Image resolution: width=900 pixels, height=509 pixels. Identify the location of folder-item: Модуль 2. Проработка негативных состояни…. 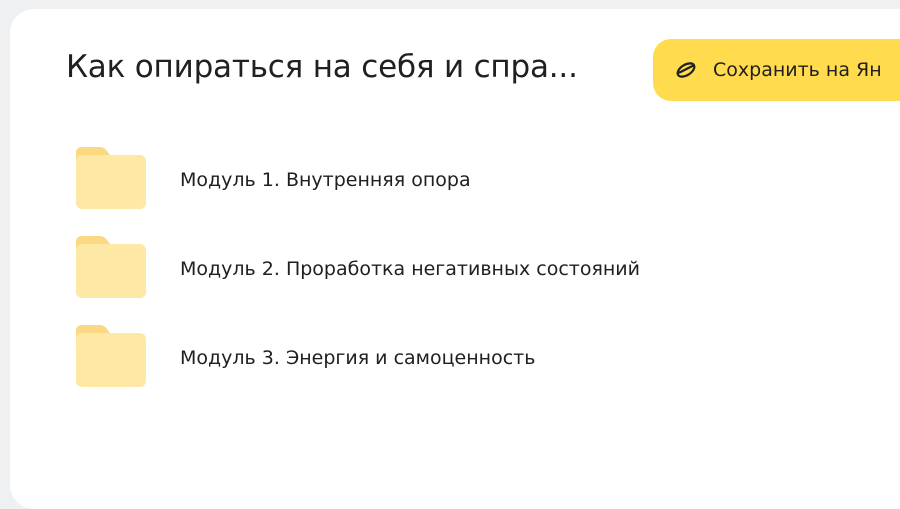
(376, 269).